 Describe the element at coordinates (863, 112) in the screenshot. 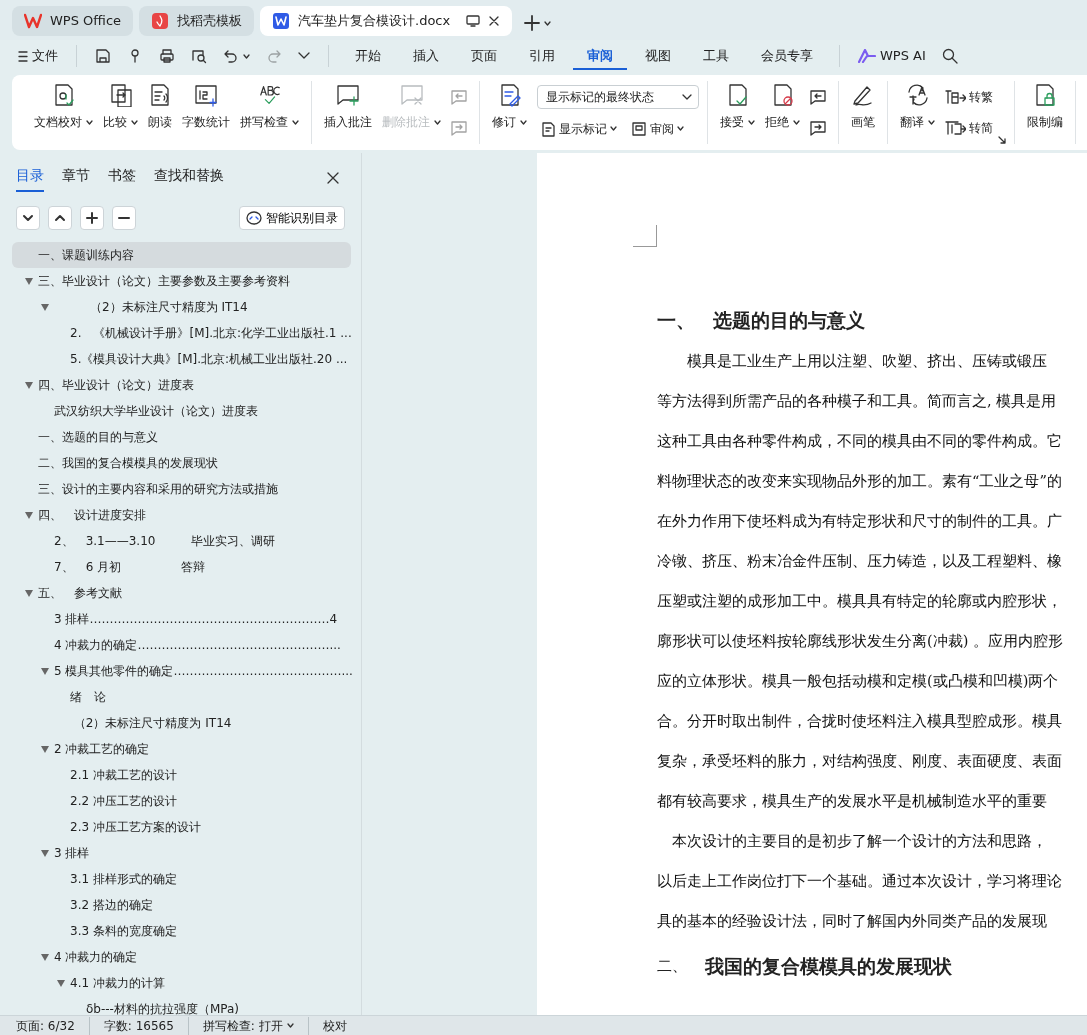

I see `ribbon-button: 画笔` at that location.